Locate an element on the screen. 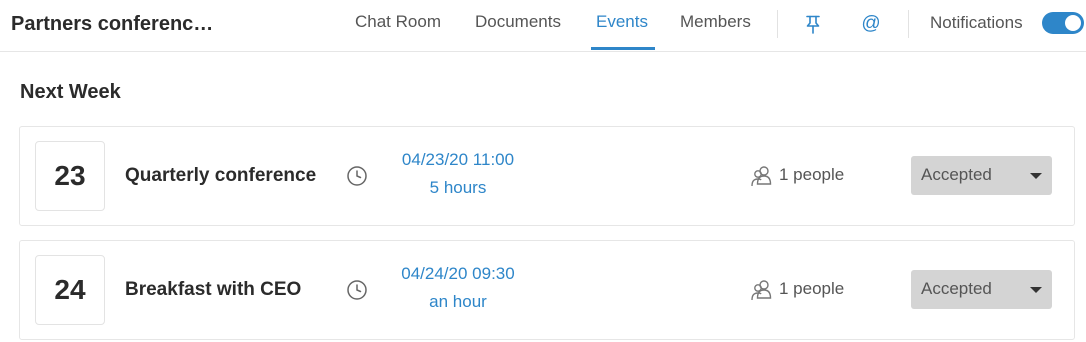 The width and height of the screenshot is (1086, 342). tab-documents: Documents is located at coordinates (518, 22).